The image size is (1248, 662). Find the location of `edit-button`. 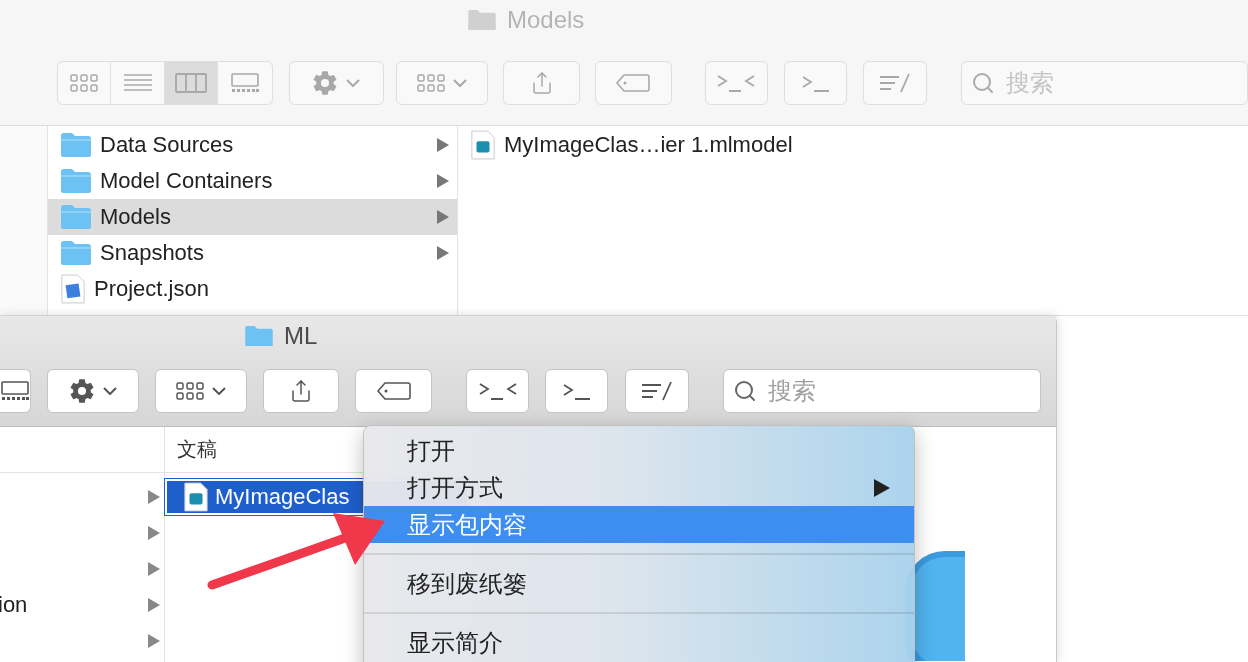

edit-button is located at coordinates (657, 391).